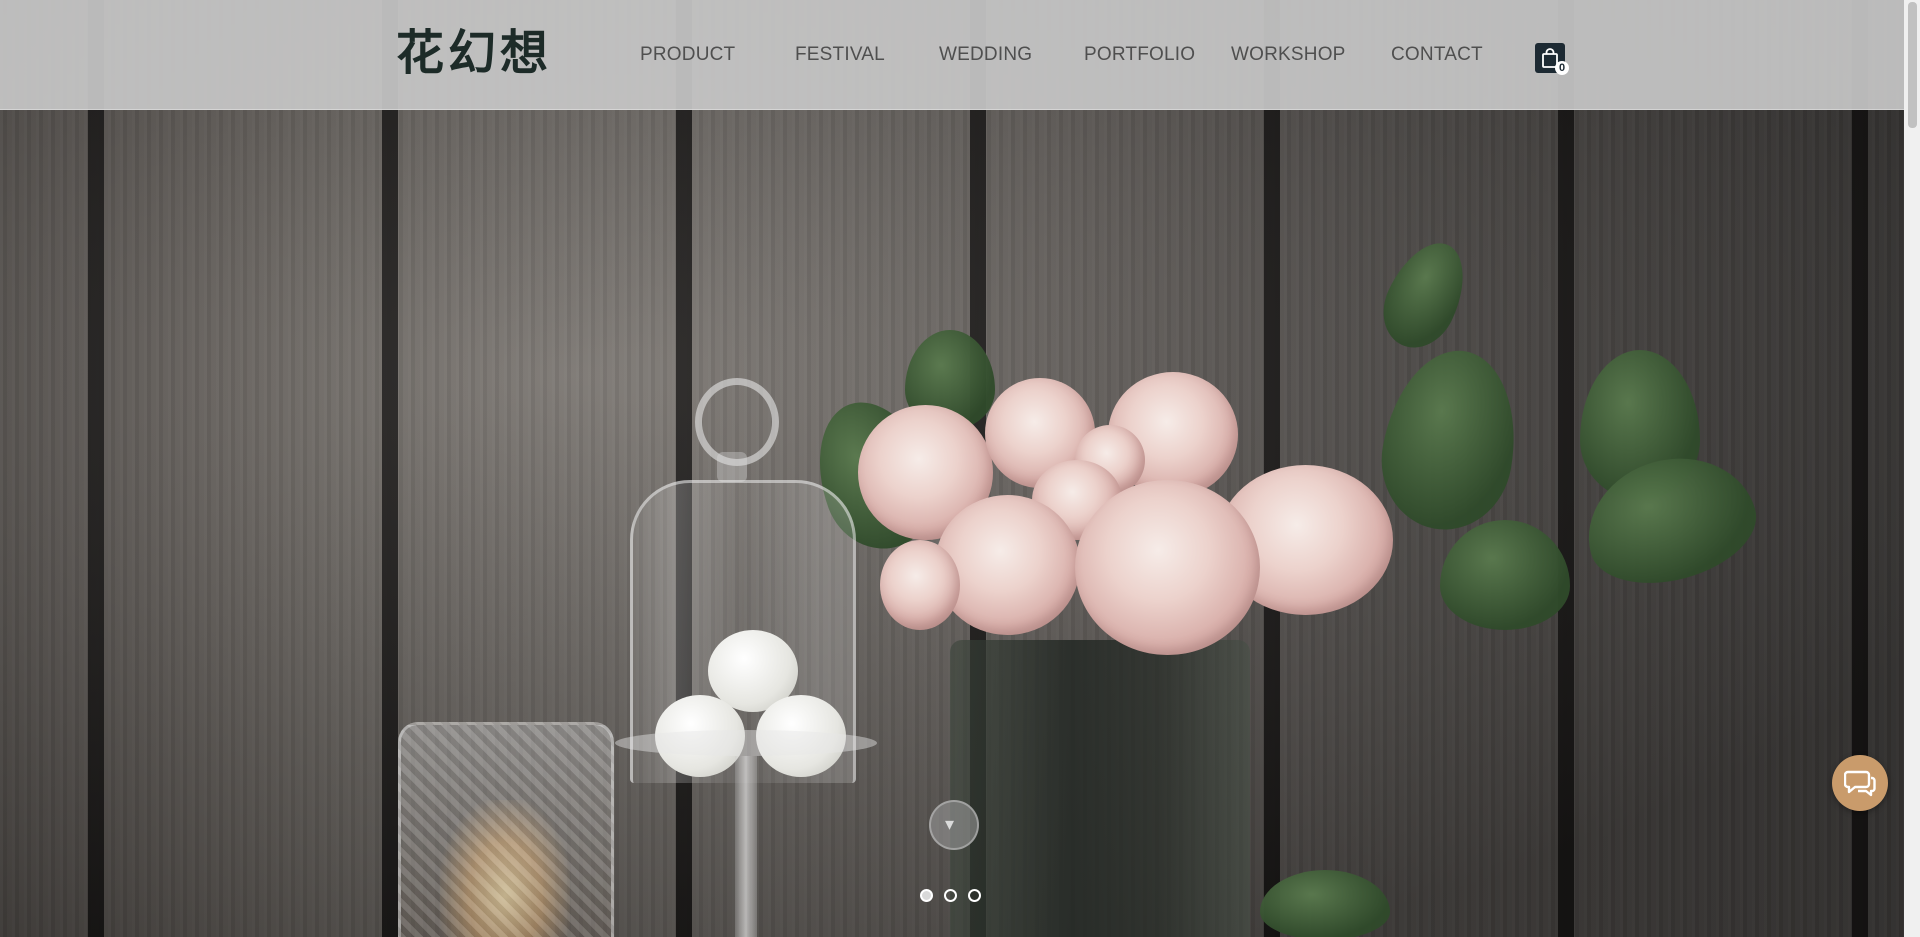  Describe the element at coordinates (1437, 55) in the screenshot. I see `nav-contact: CONTACT` at that location.